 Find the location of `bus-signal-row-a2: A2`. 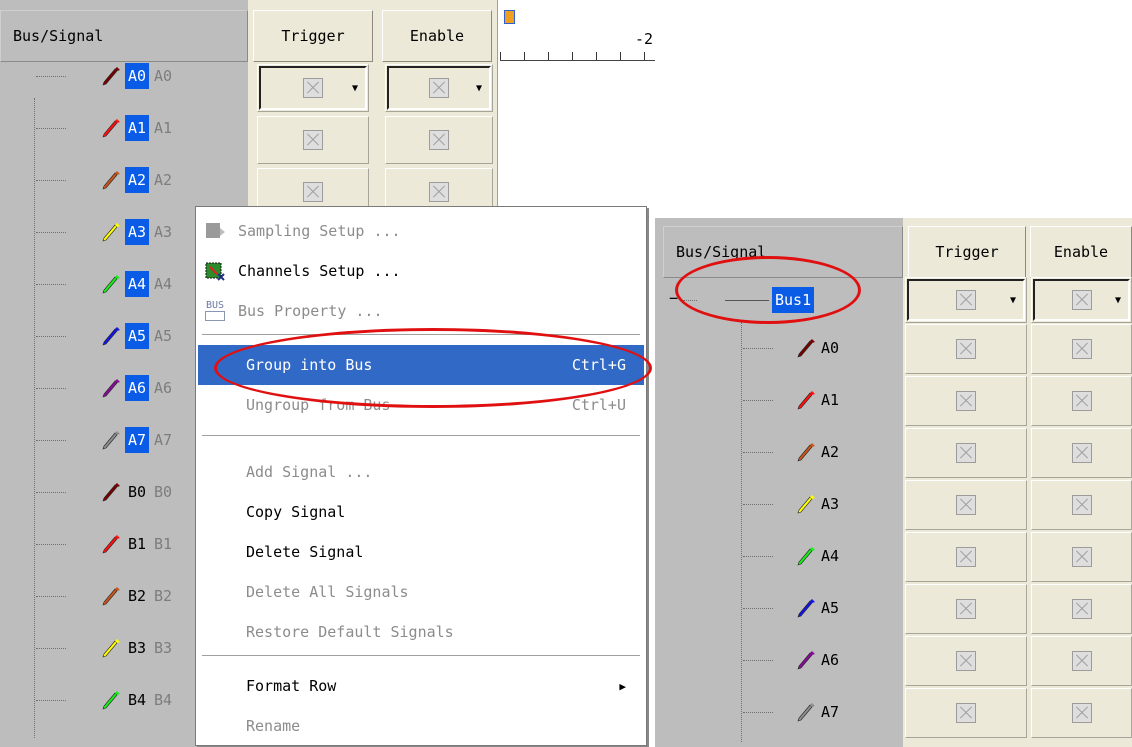

bus-signal-row-a2: A2 is located at coordinates (779, 452).